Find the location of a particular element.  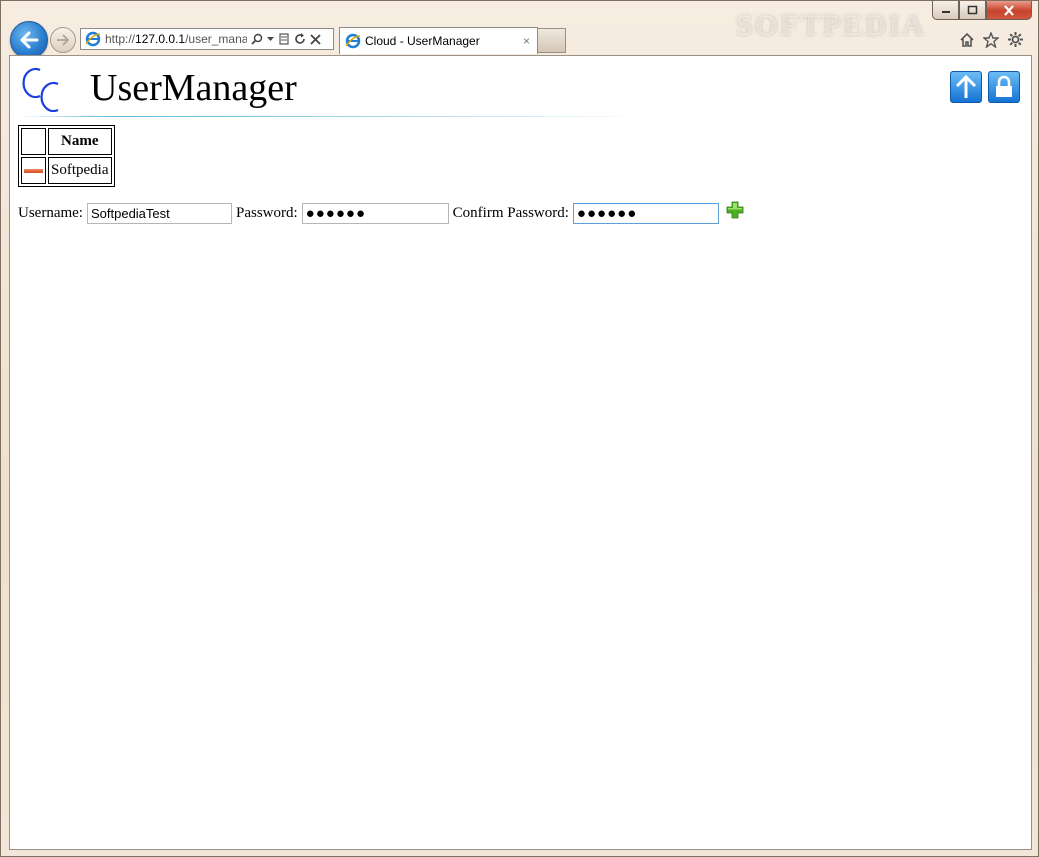

minimize-icon is located at coordinates (945, 12).